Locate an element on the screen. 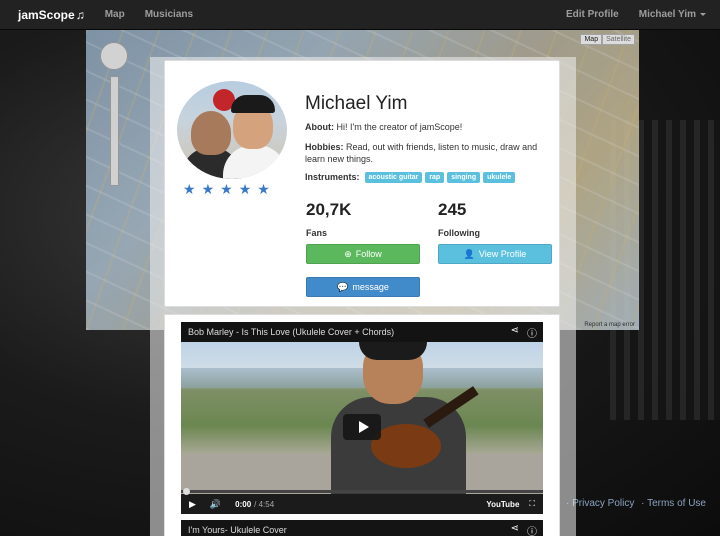 The image size is (720, 536). map-type-satellite-button: Satellite is located at coordinates (618, 39).